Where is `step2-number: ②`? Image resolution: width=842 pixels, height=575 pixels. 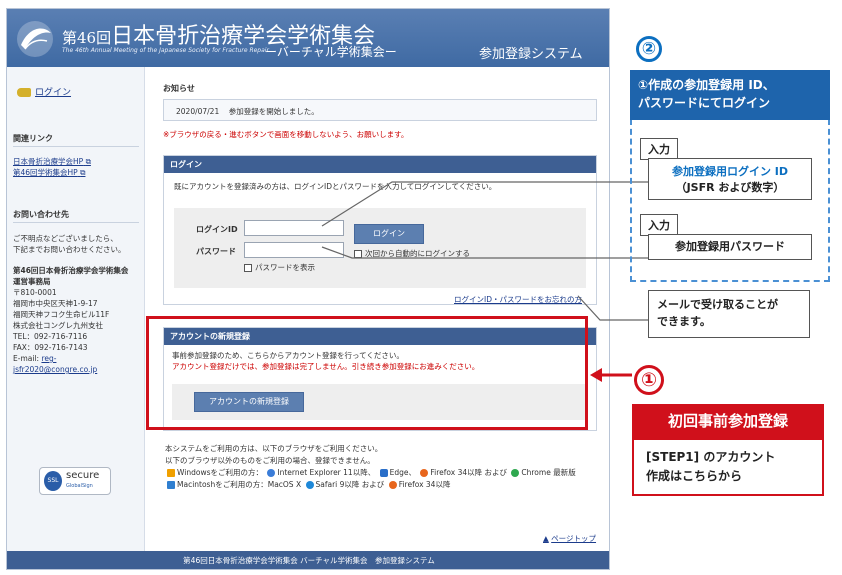 step2-number: ② is located at coordinates (649, 49).